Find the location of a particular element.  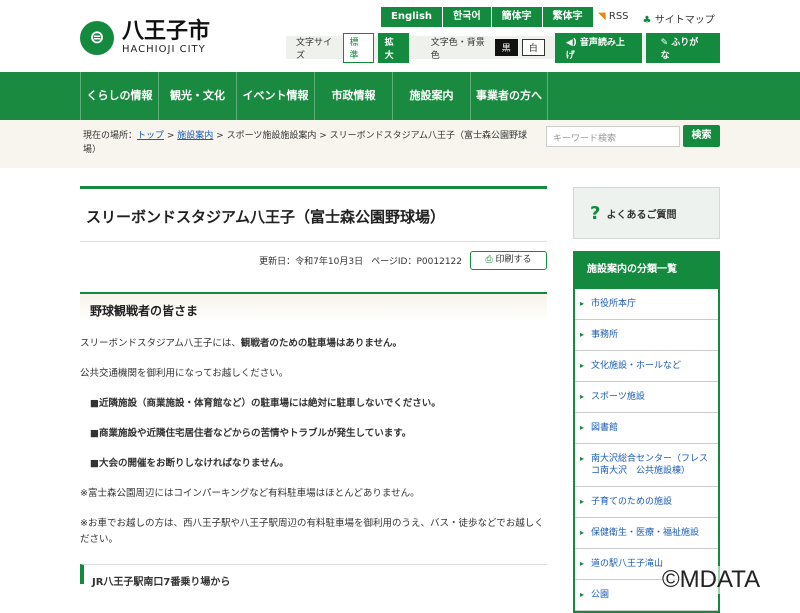

language-switcher: English 한국어 簡体字 繁体字 is located at coordinates (487, 17).